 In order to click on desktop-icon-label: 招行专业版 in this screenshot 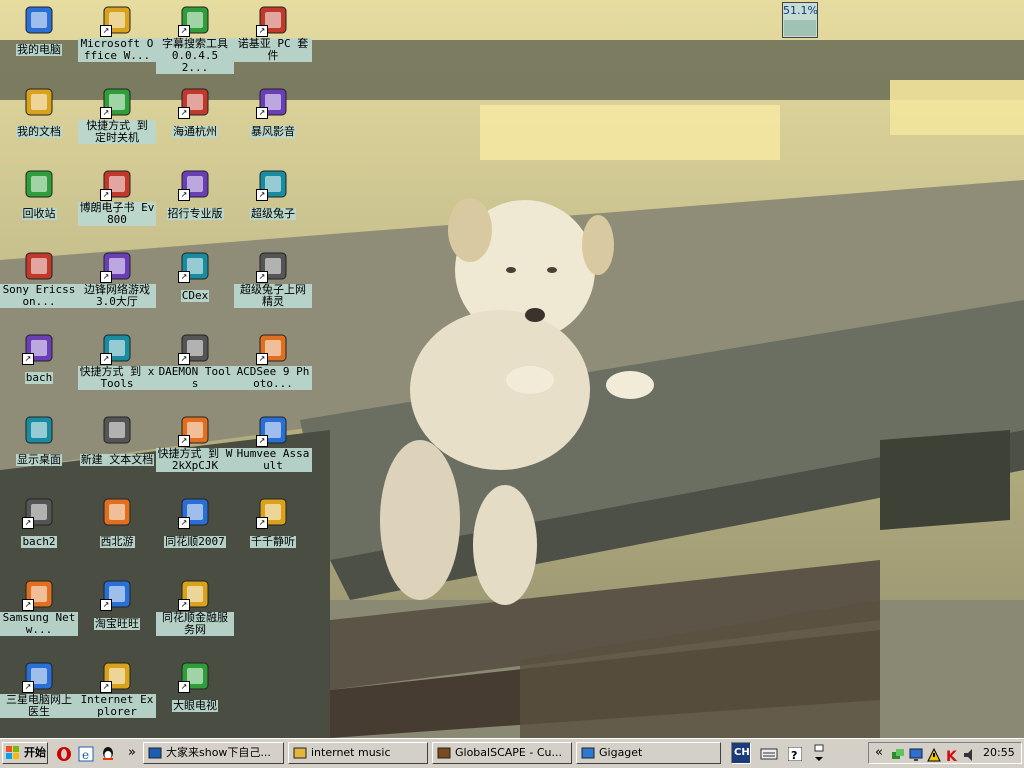, I will do `click(195, 213)`.